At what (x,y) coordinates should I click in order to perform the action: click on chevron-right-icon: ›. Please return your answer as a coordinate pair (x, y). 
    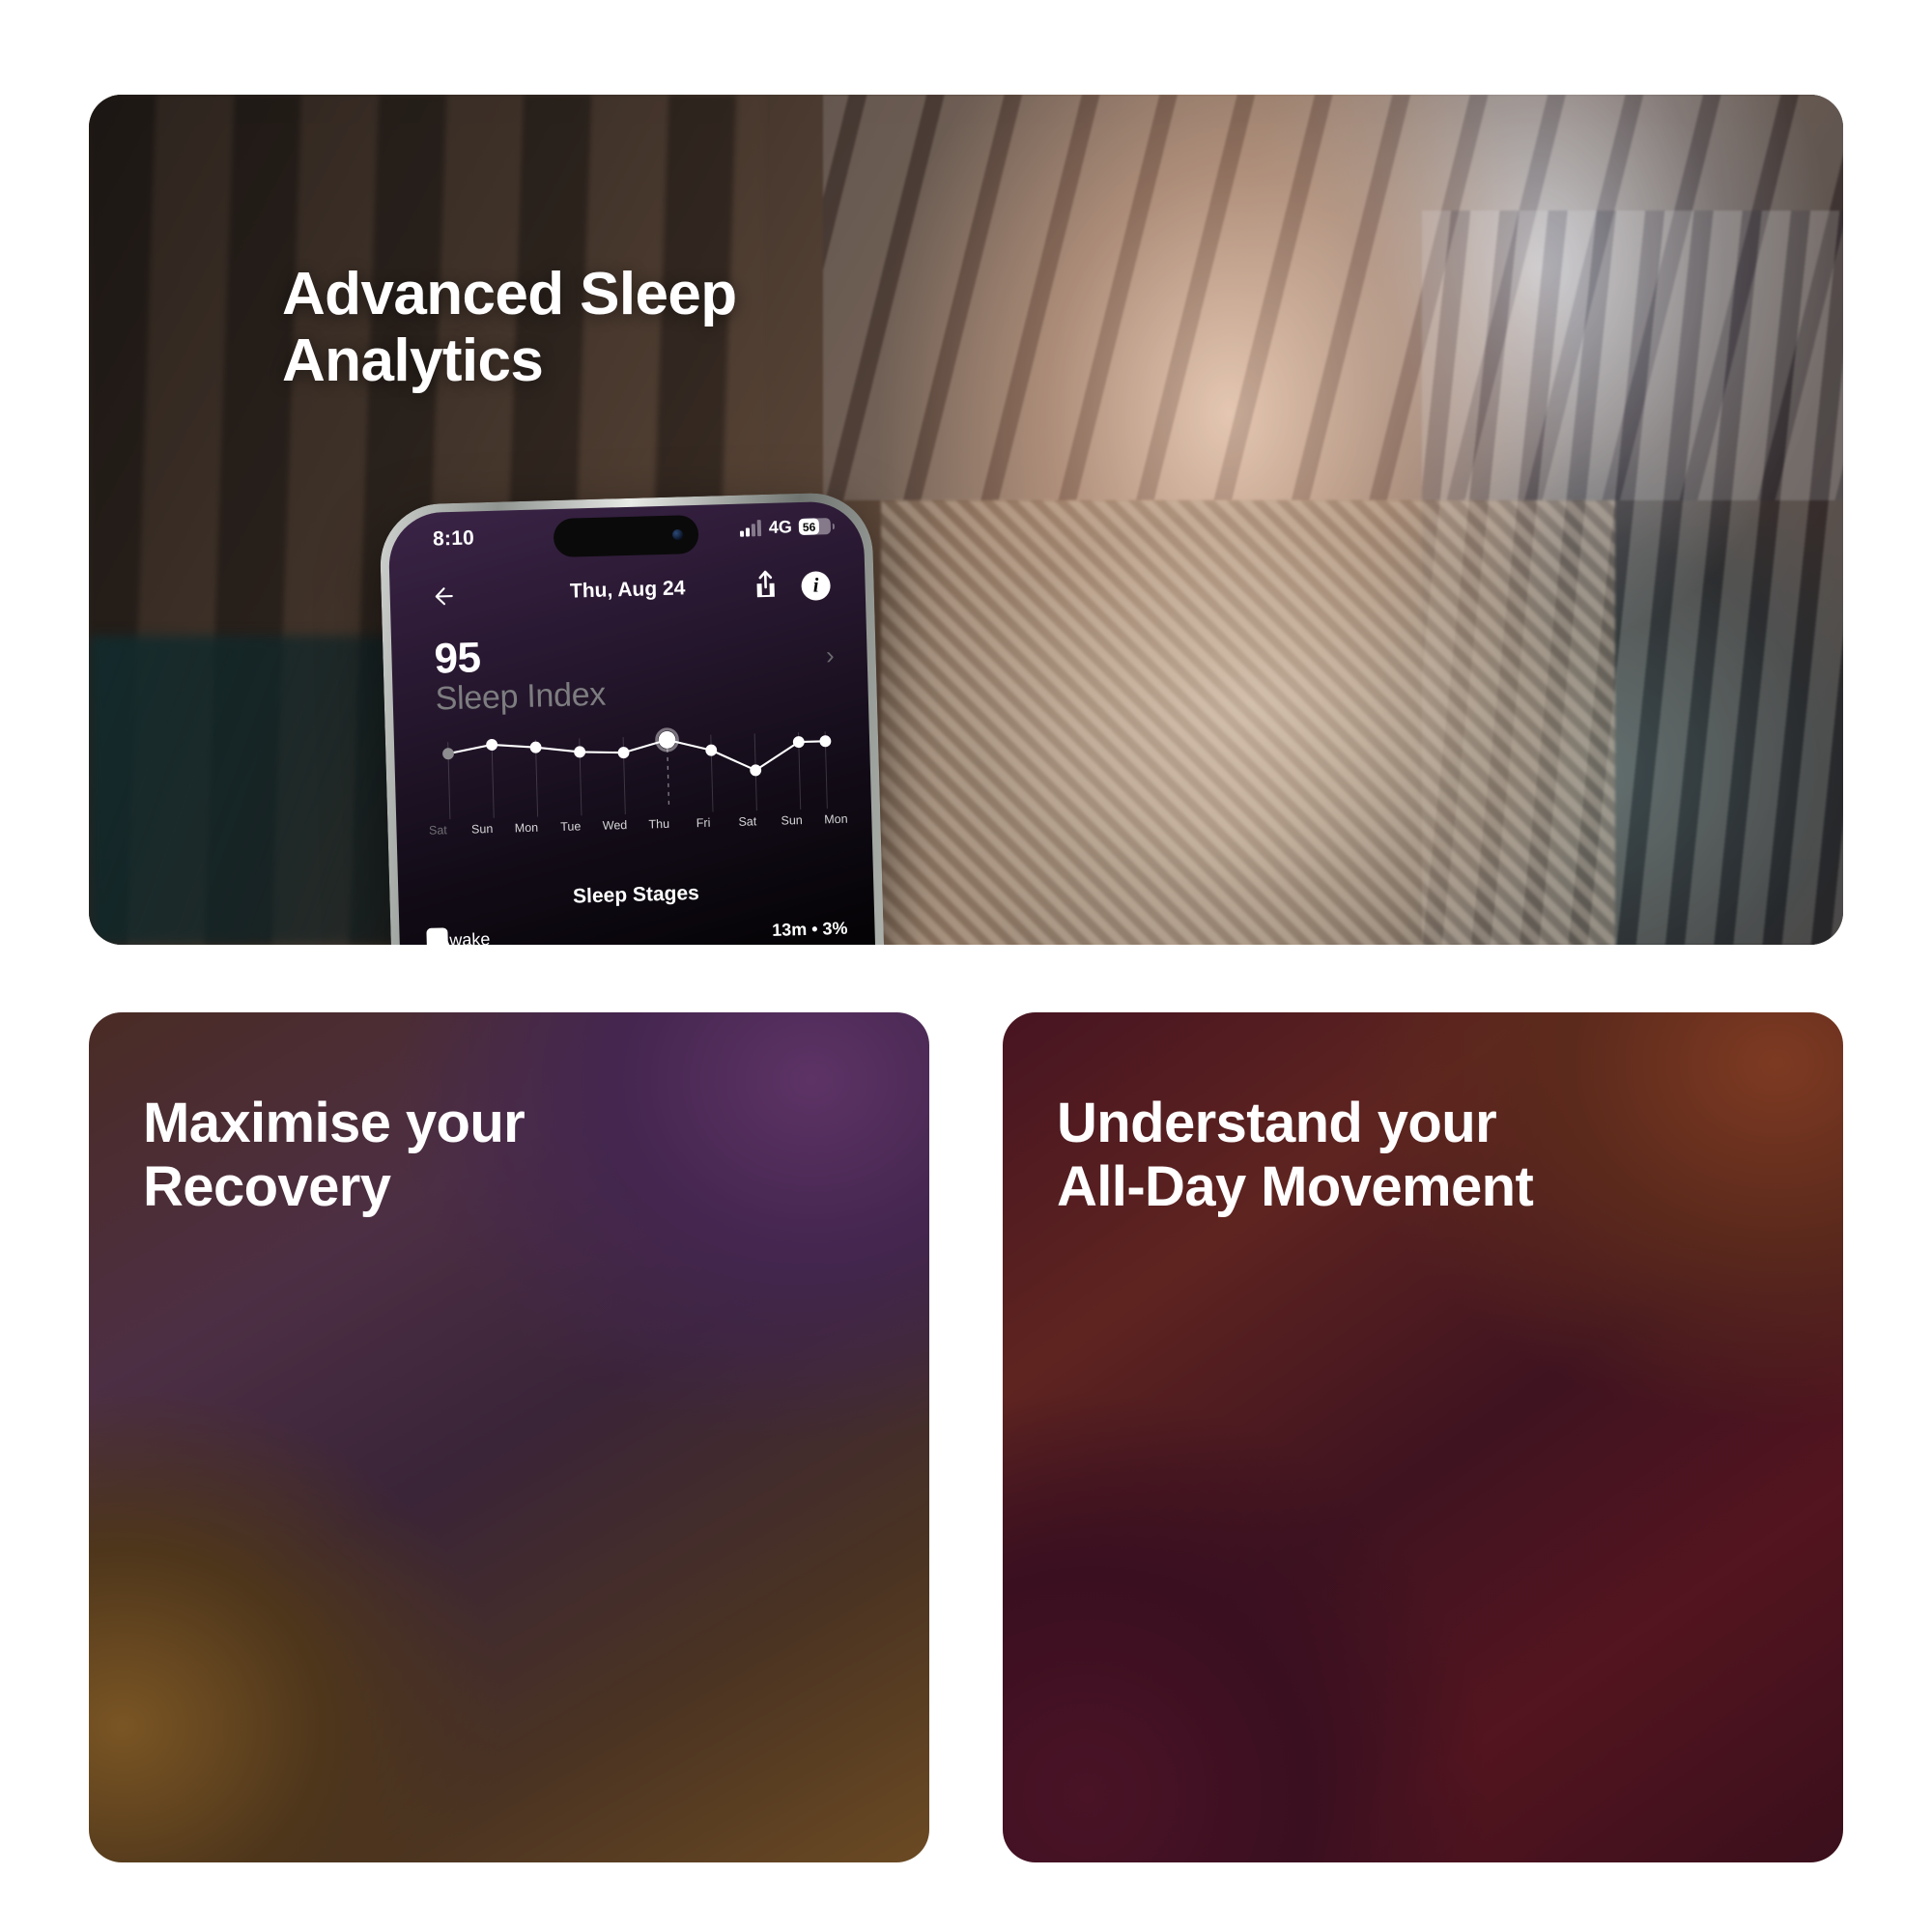
    Looking at the image, I should click on (831, 655).